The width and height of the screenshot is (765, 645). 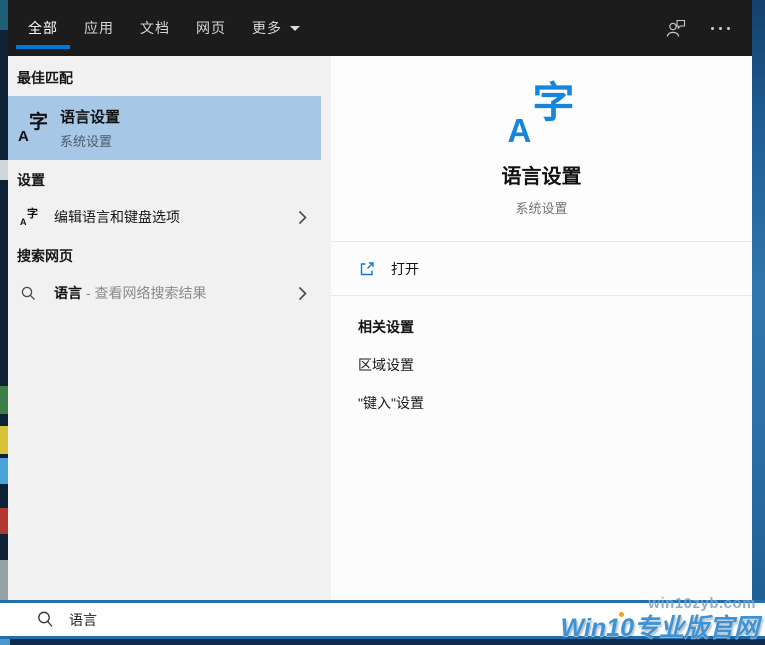 I want to click on tab-apps-label: 应用, so click(x=99, y=28).